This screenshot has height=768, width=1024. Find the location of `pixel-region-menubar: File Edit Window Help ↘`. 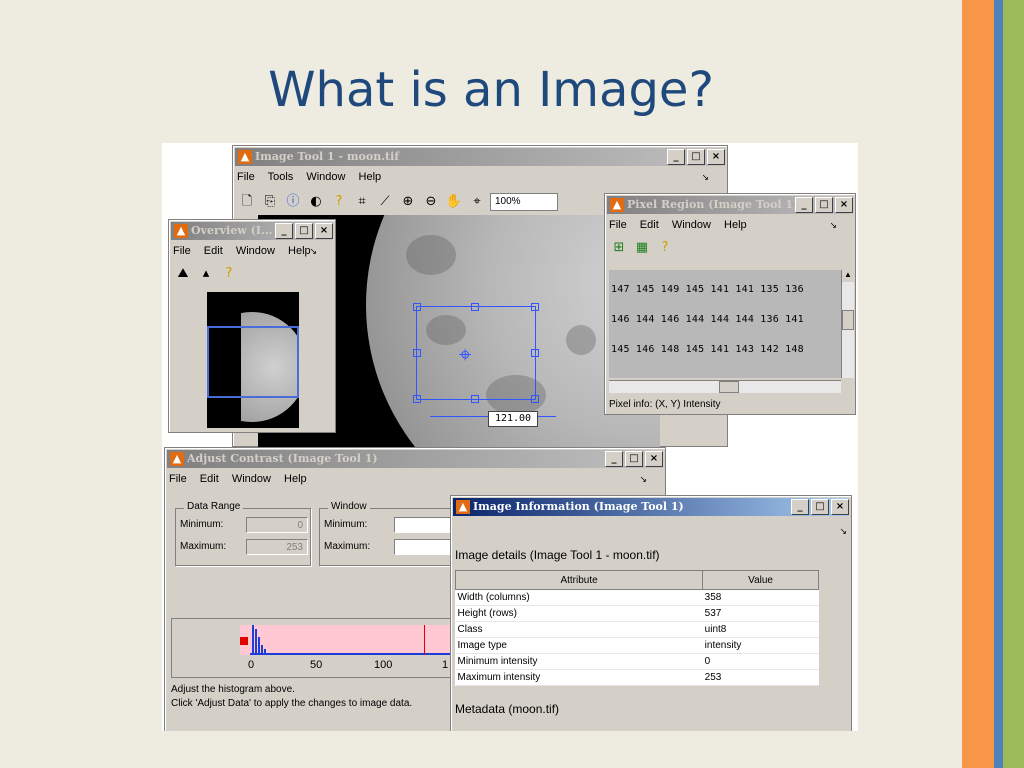

pixel-region-menubar: File Edit Window Help ↘ is located at coordinates (730, 225).